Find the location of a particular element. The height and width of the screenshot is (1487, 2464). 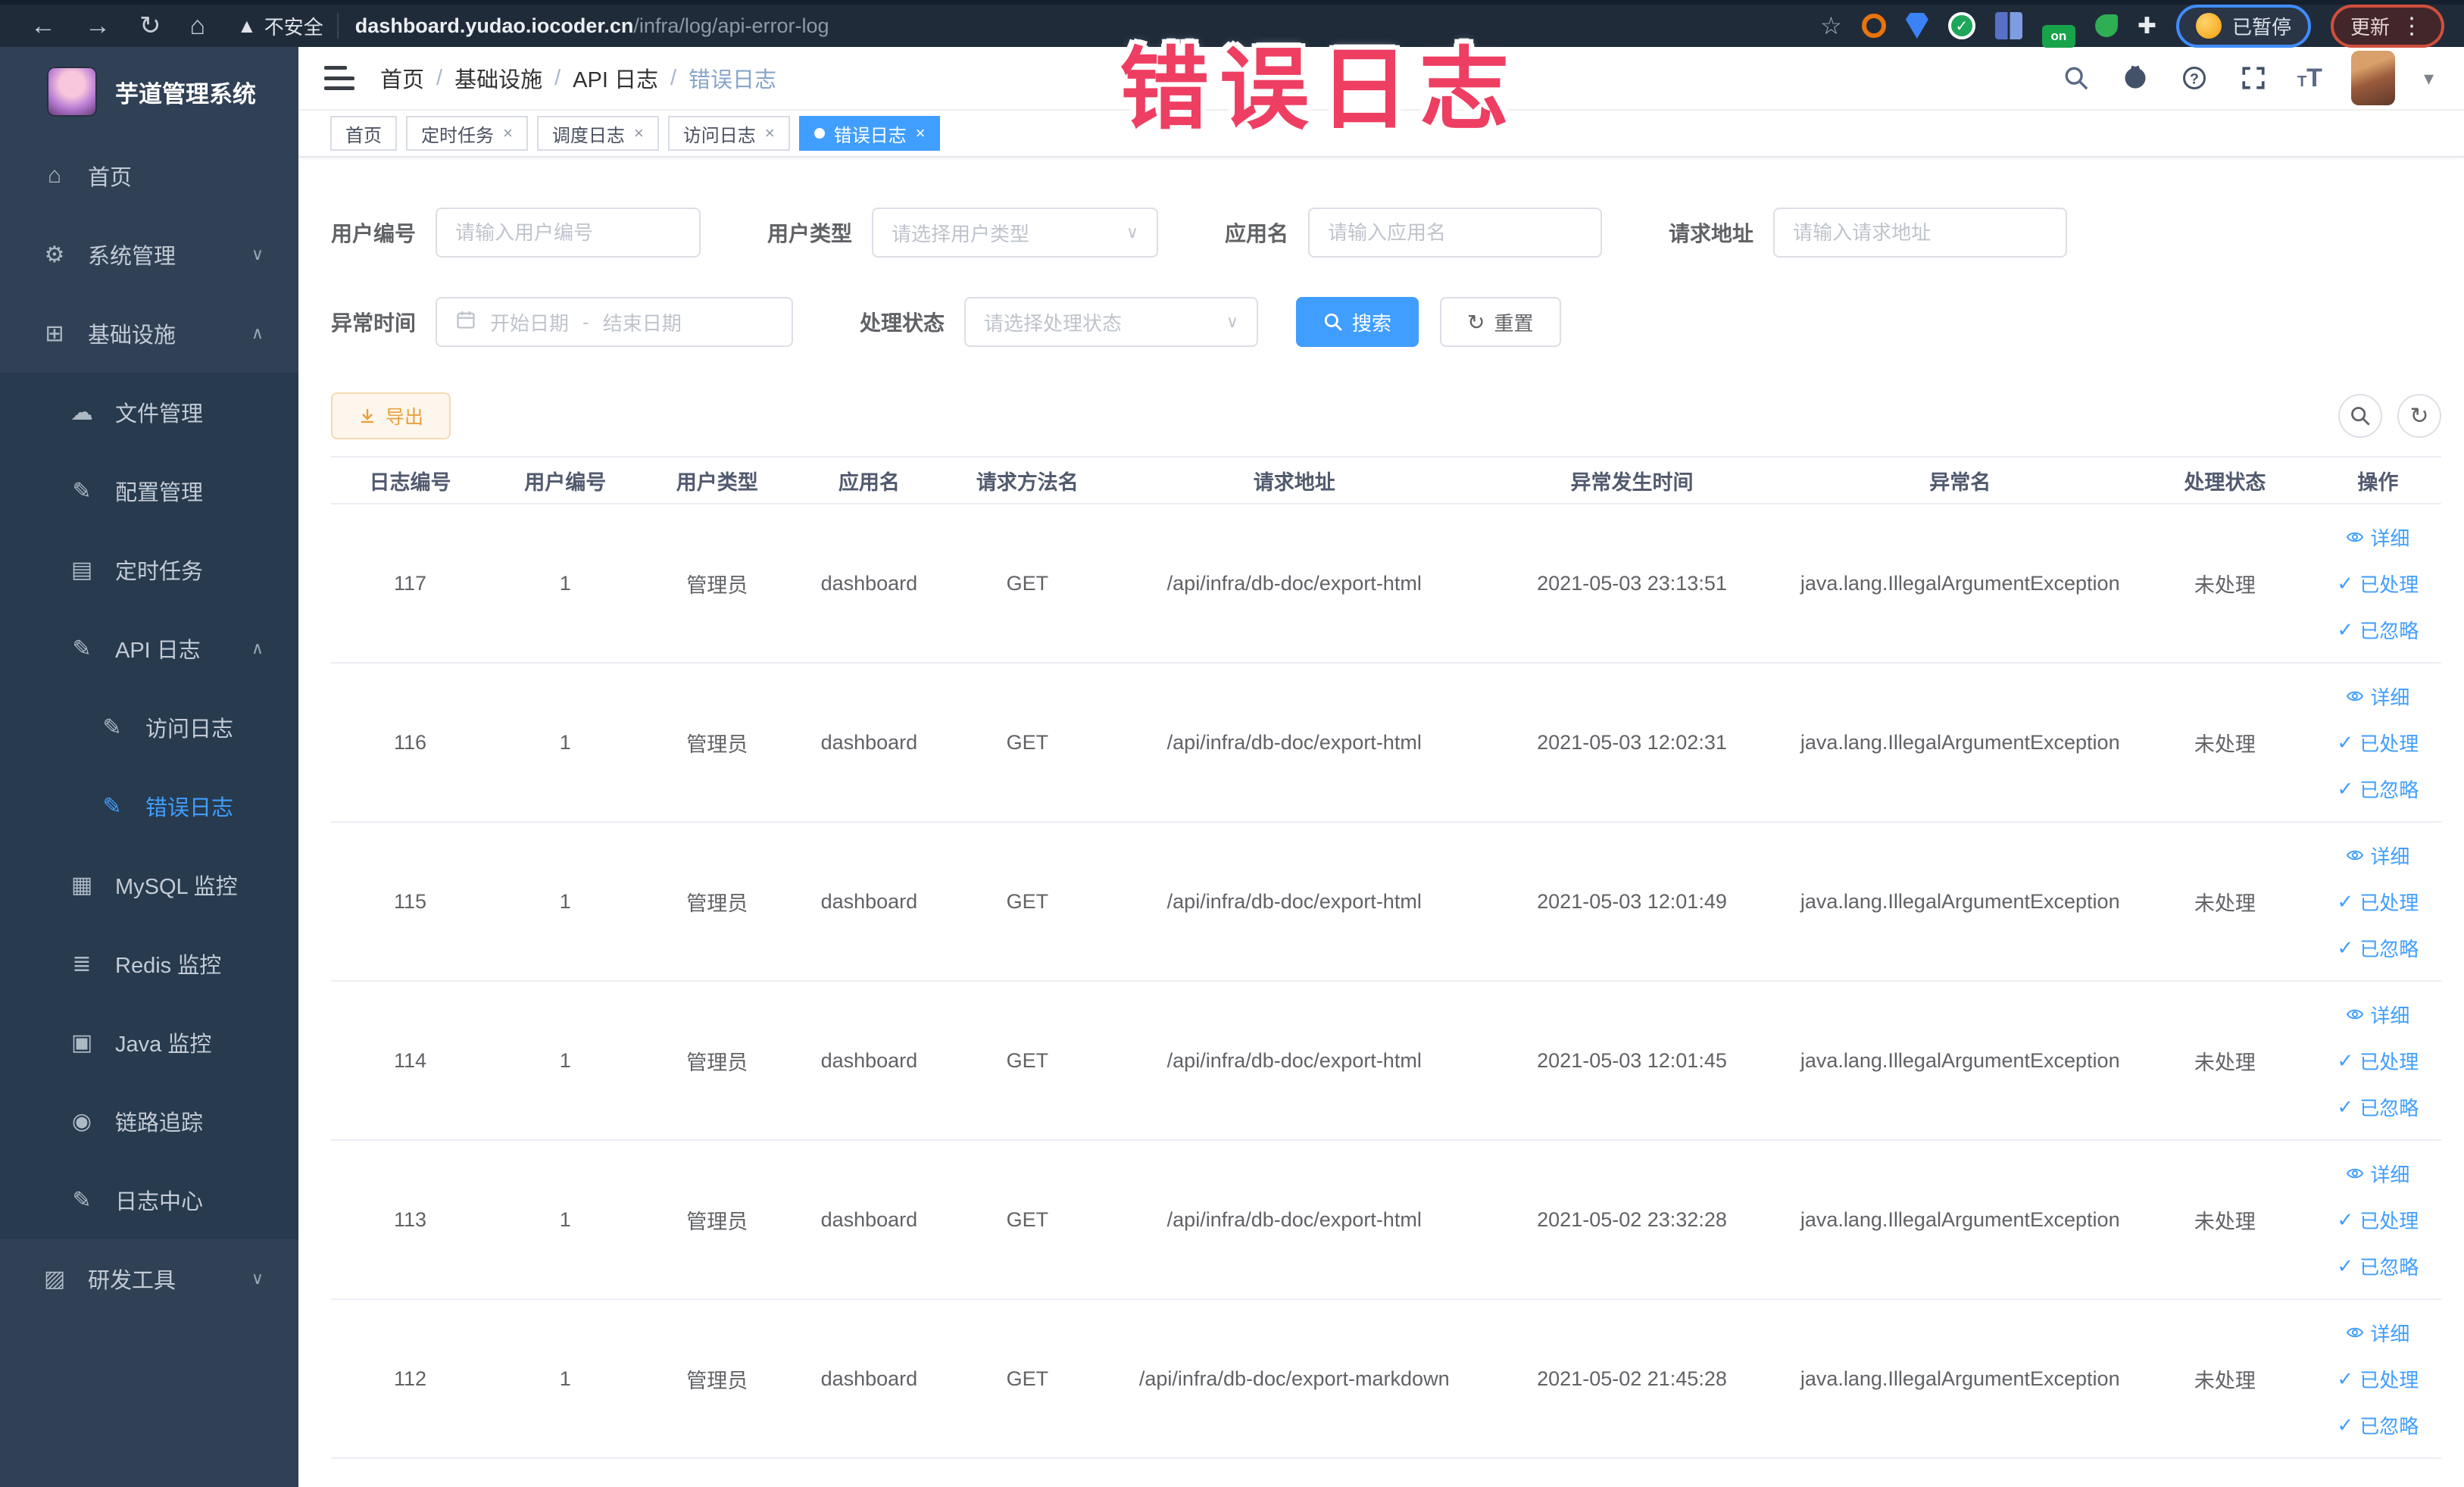

sidebar-item-redis-monitor: ≣ Redis 监控 is located at coordinates (149, 963).